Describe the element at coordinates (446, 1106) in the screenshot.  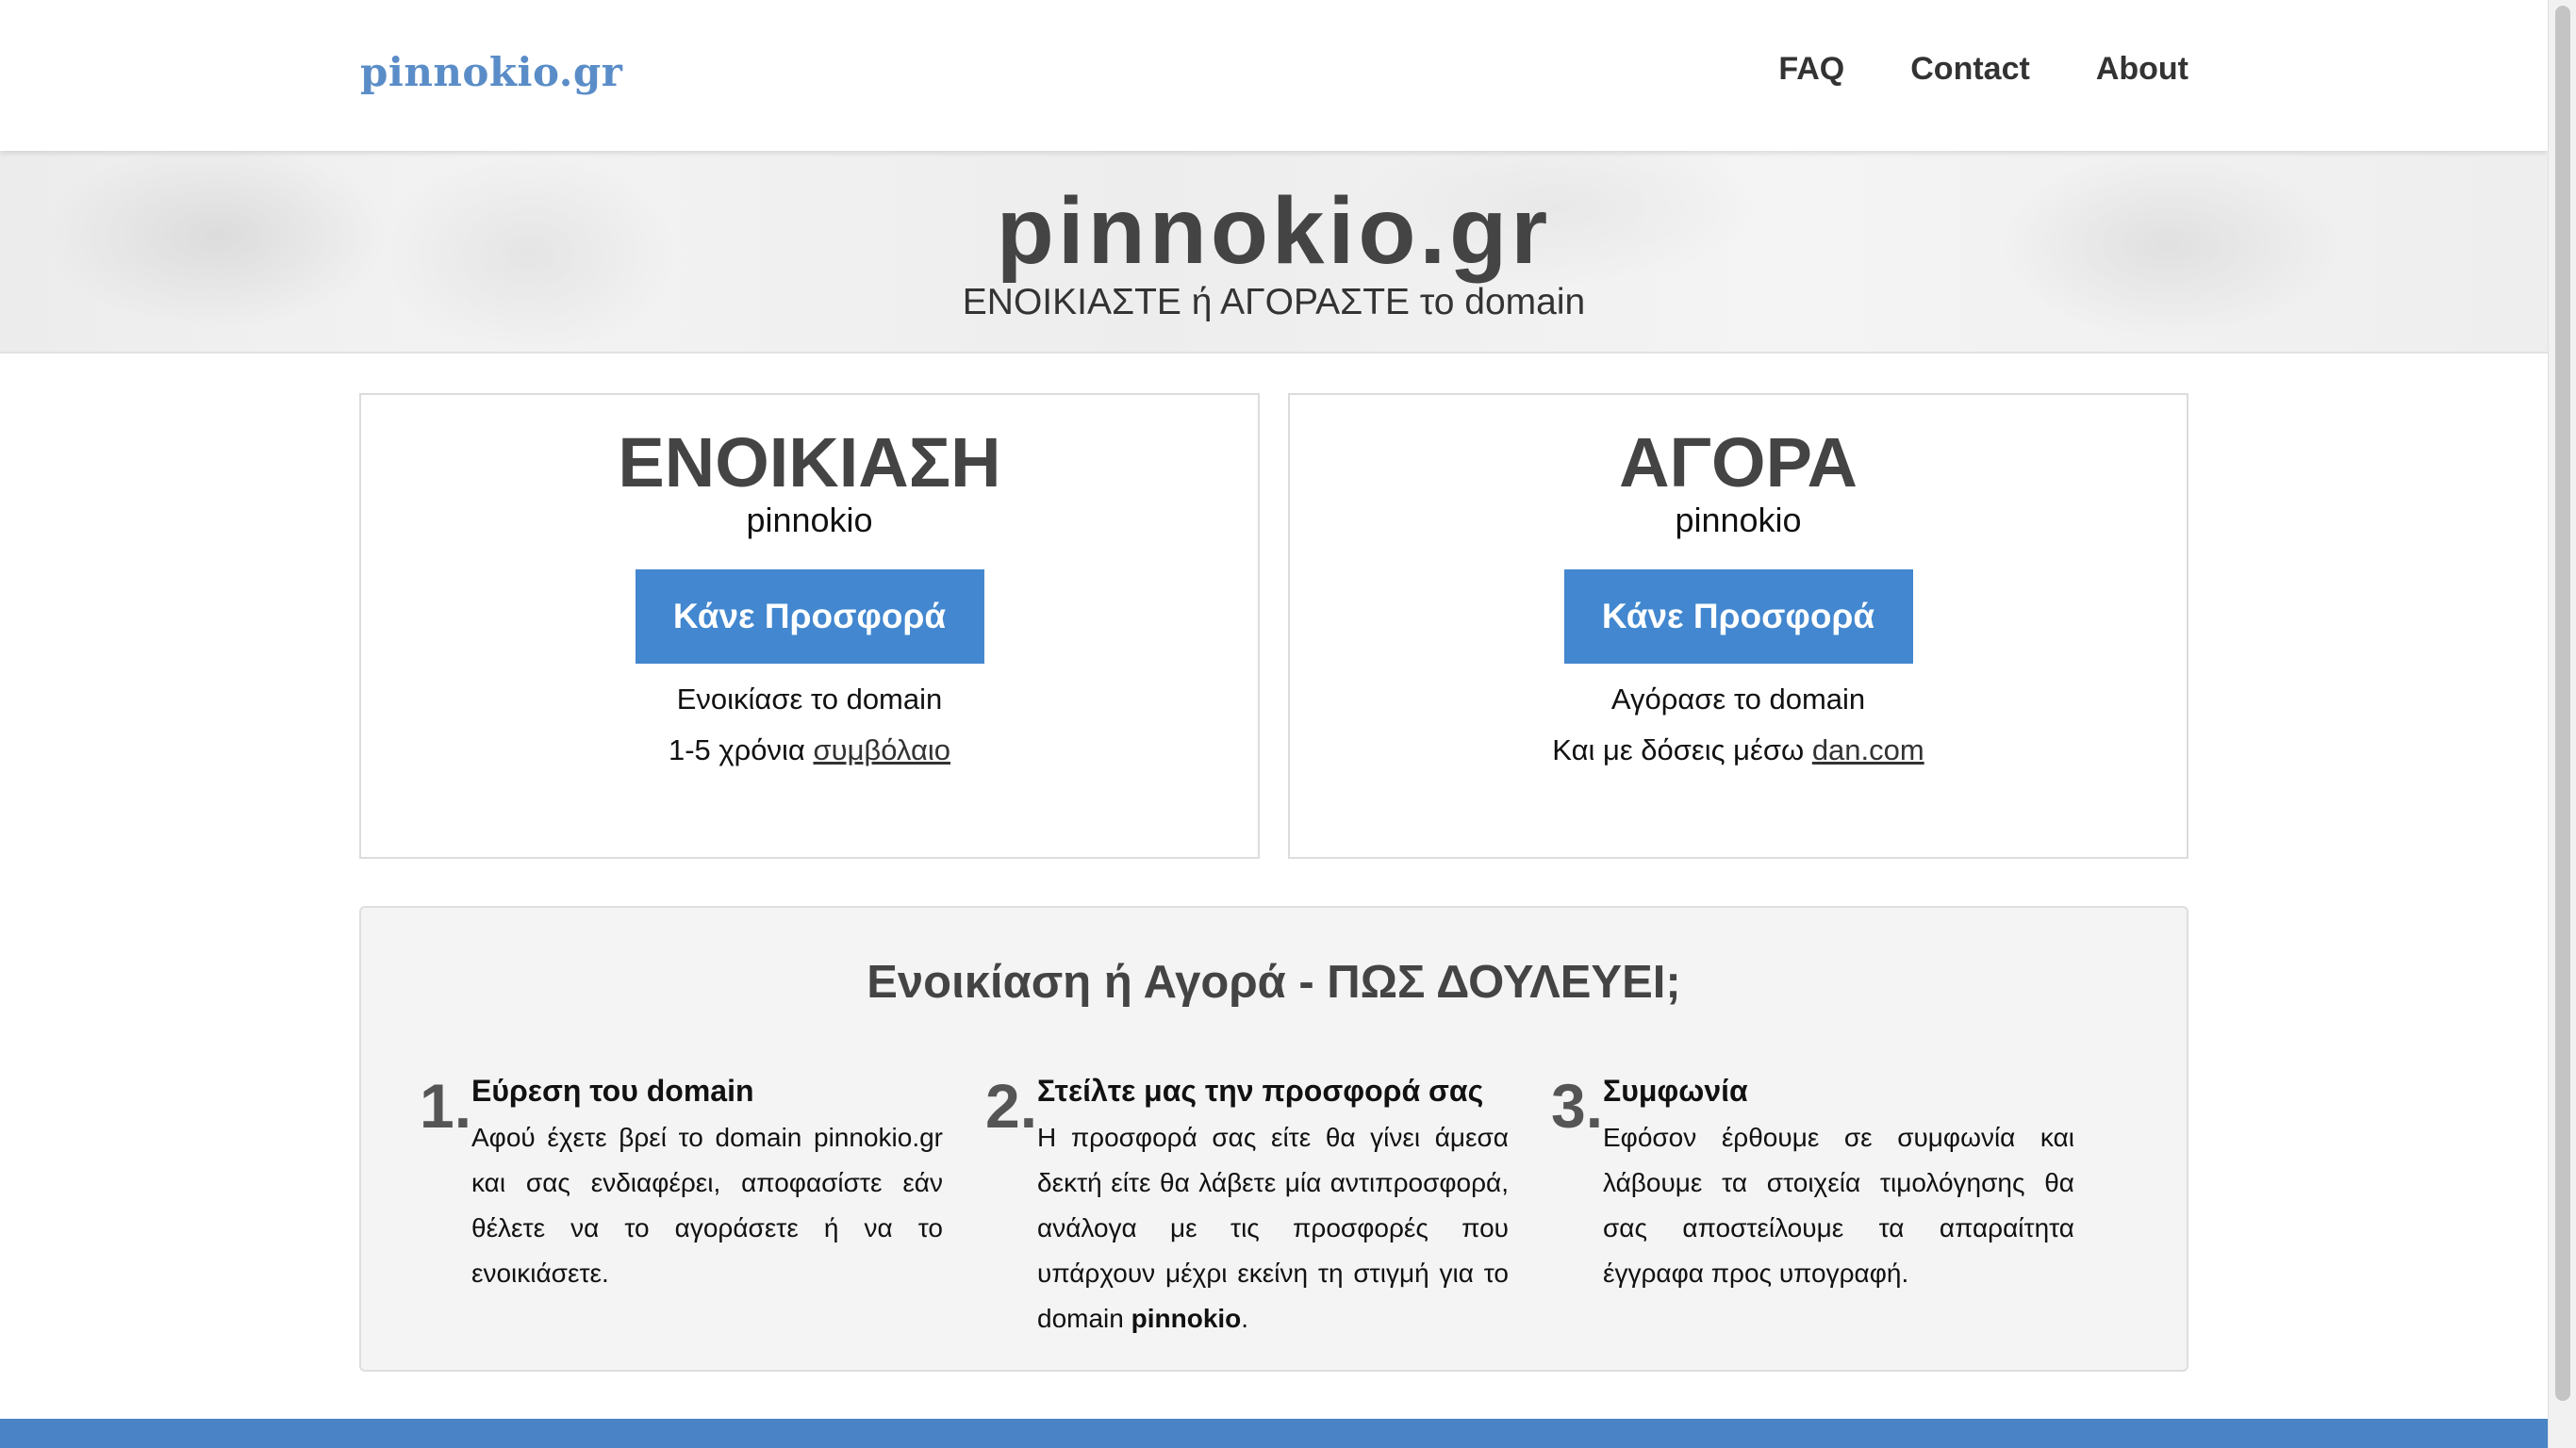
I see `step-number: 1.` at that location.